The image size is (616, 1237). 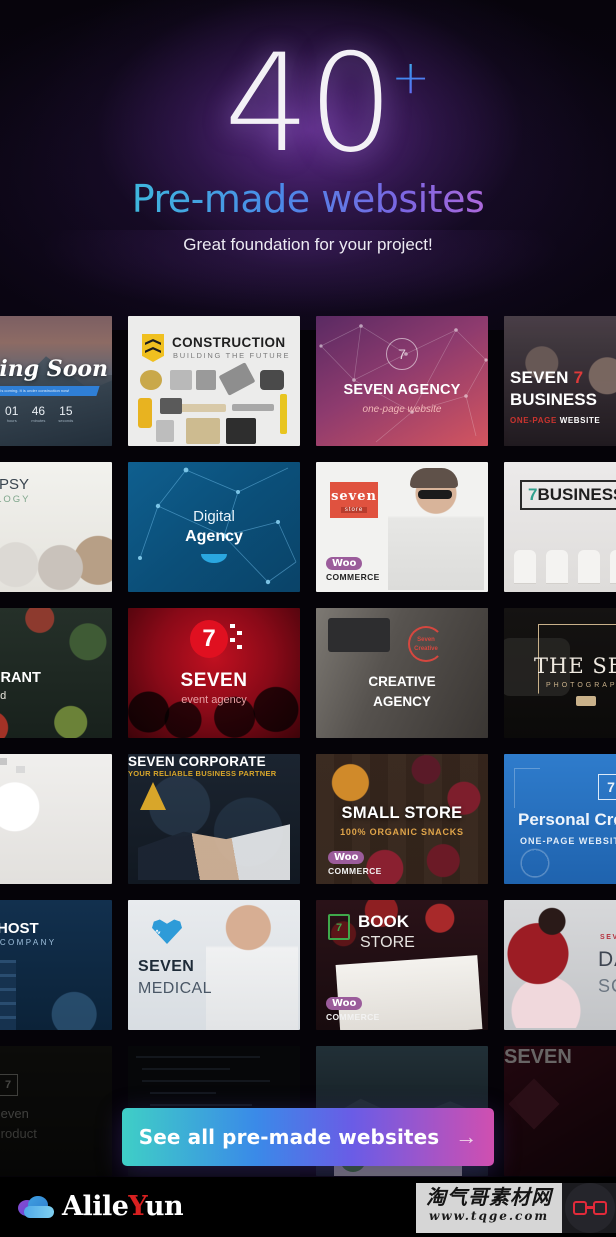 I want to click on tile-subtitle: 100% ORGANIC SNACKS, so click(x=402, y=832).